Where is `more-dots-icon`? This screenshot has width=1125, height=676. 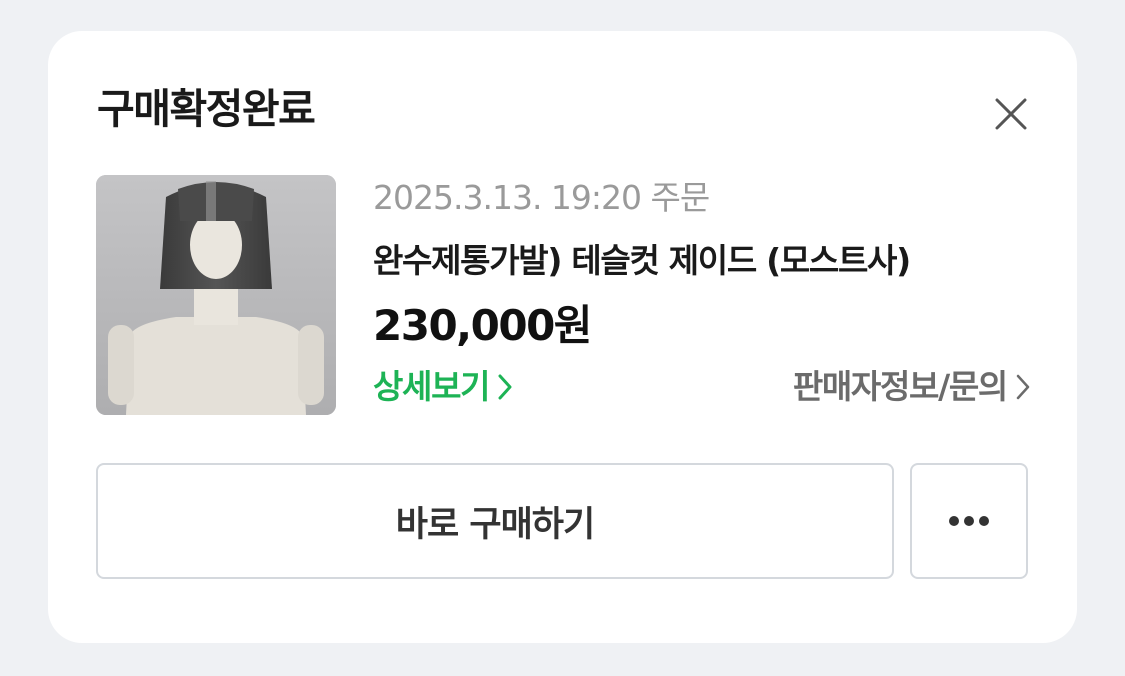 more-dots-icon is located at coordinates (969, 521).